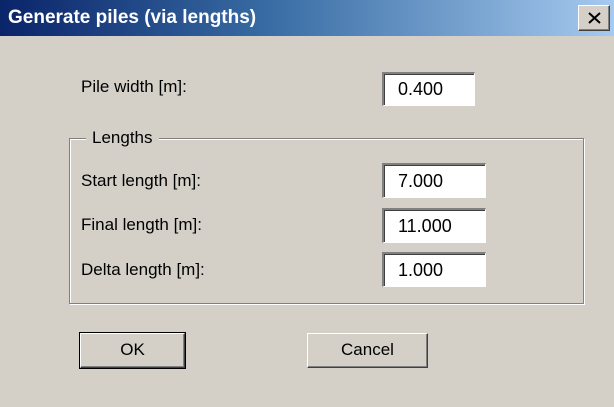 Image resolution: width=614 pixels, height=407 pixels. I want to click on close-button, so click(594, 18).